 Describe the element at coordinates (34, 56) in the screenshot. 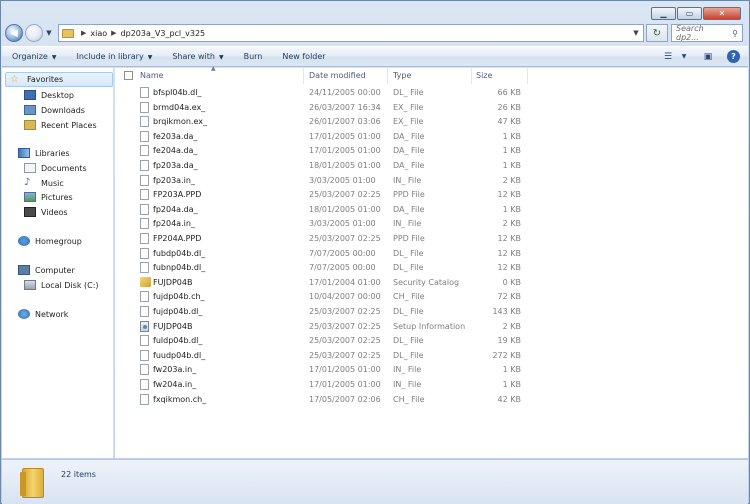

I see `organize-button: Organize ▼` at that location.